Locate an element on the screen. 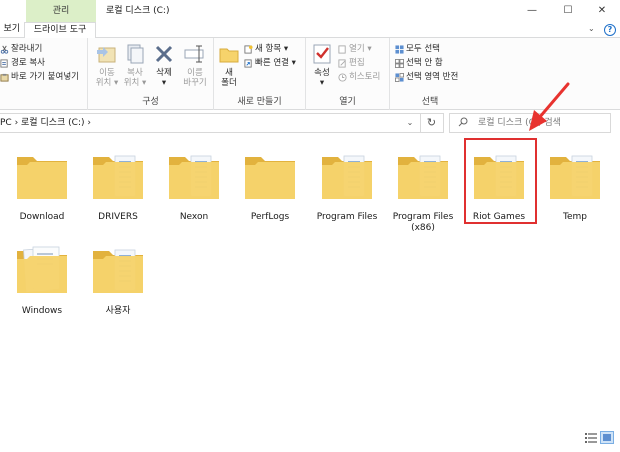 The width and height of the screenshot is (620, 452). new-folder-icon is located at coordinates (229, 54).